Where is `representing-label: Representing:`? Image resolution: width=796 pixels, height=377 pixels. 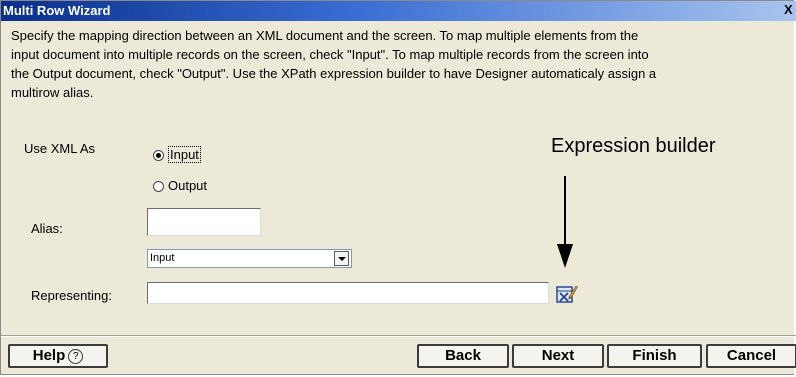 representing-label: Representing: is located at coordinates (71, 295).